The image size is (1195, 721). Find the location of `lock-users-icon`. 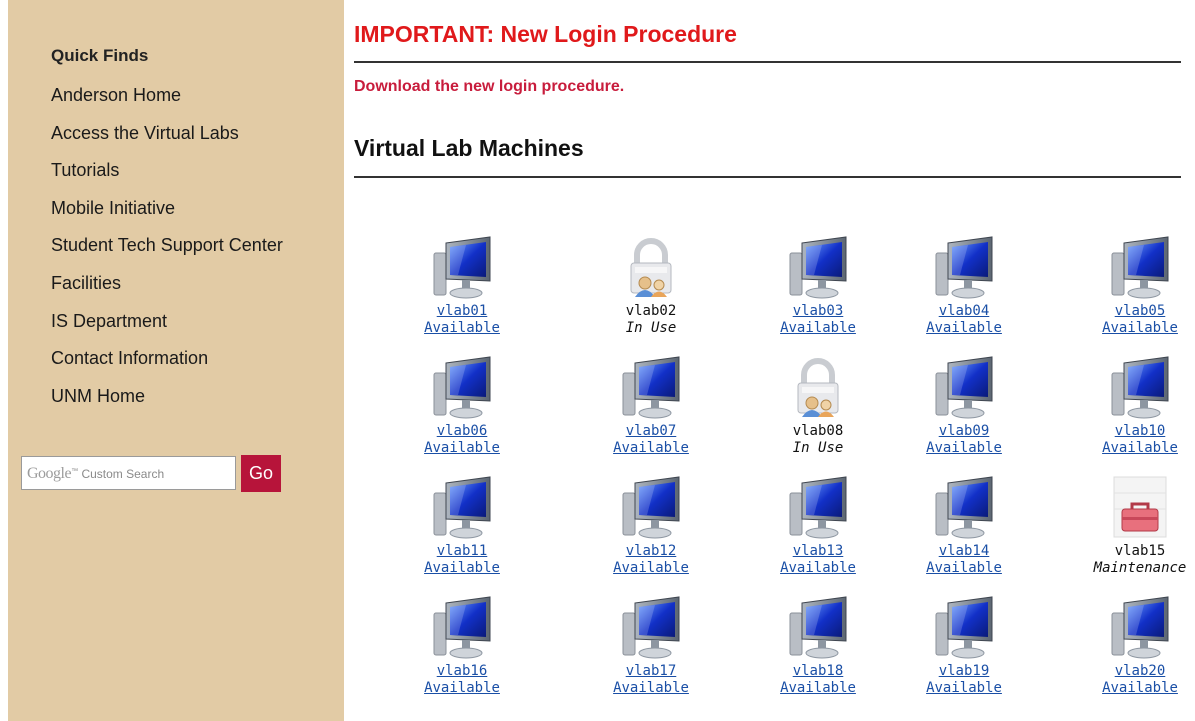

lock-users-icon is located at coordinates (651, 268).